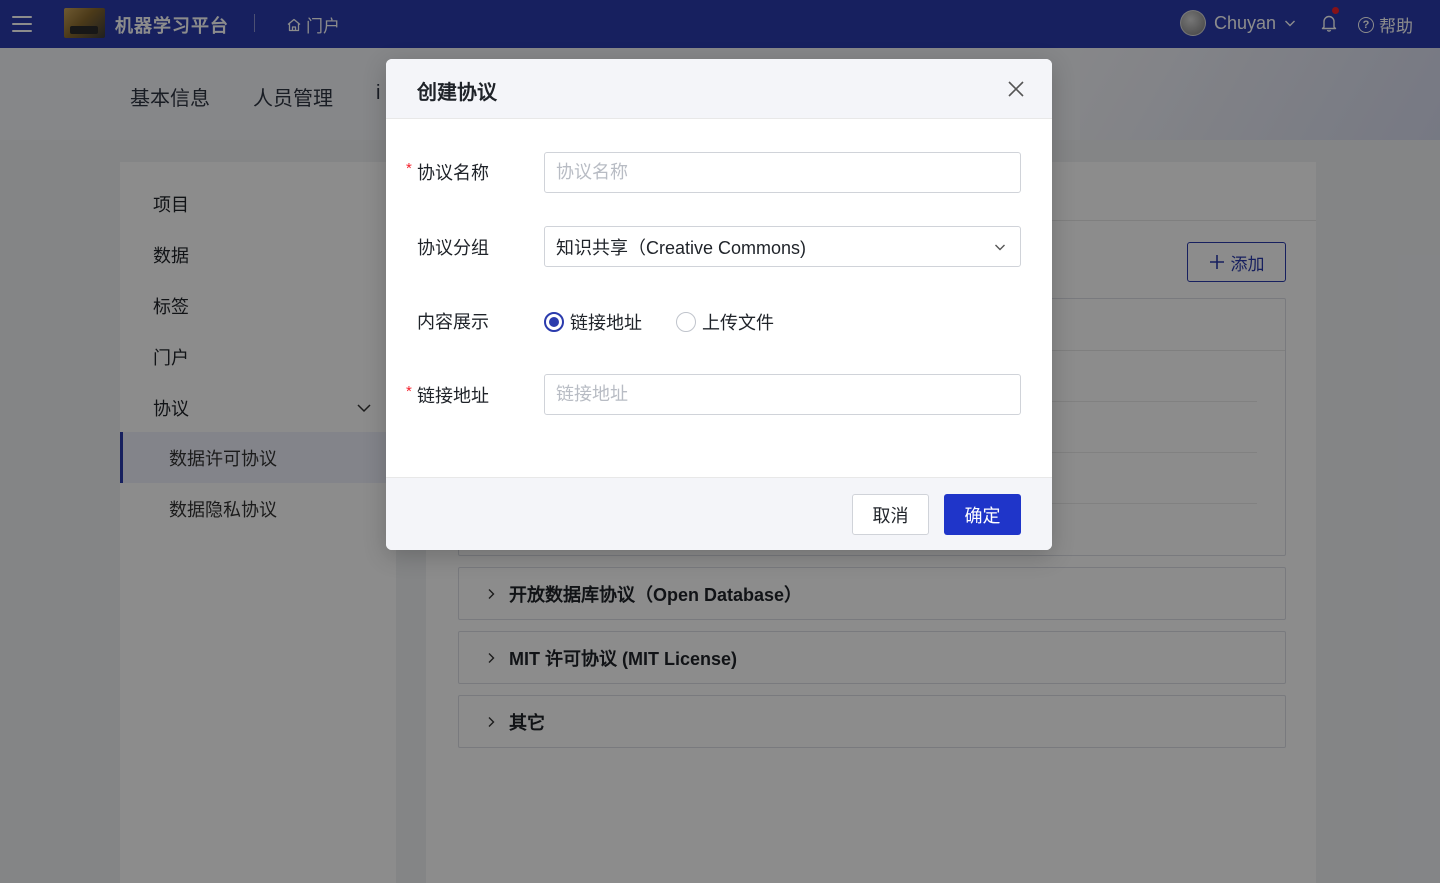  I want to click on radio-upload-file: 上传文件, so click(725, 322).